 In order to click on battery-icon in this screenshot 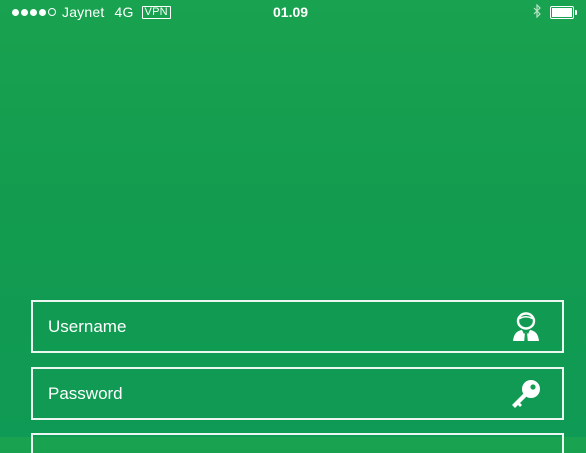, I will do `click(563, 12)`.